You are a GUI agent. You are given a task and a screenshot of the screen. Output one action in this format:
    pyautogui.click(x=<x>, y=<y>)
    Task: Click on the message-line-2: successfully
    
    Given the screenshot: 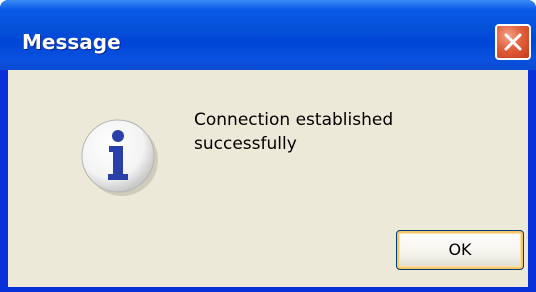 What is the action you would take?
    pyautogui.click(x=245, y=144)
    